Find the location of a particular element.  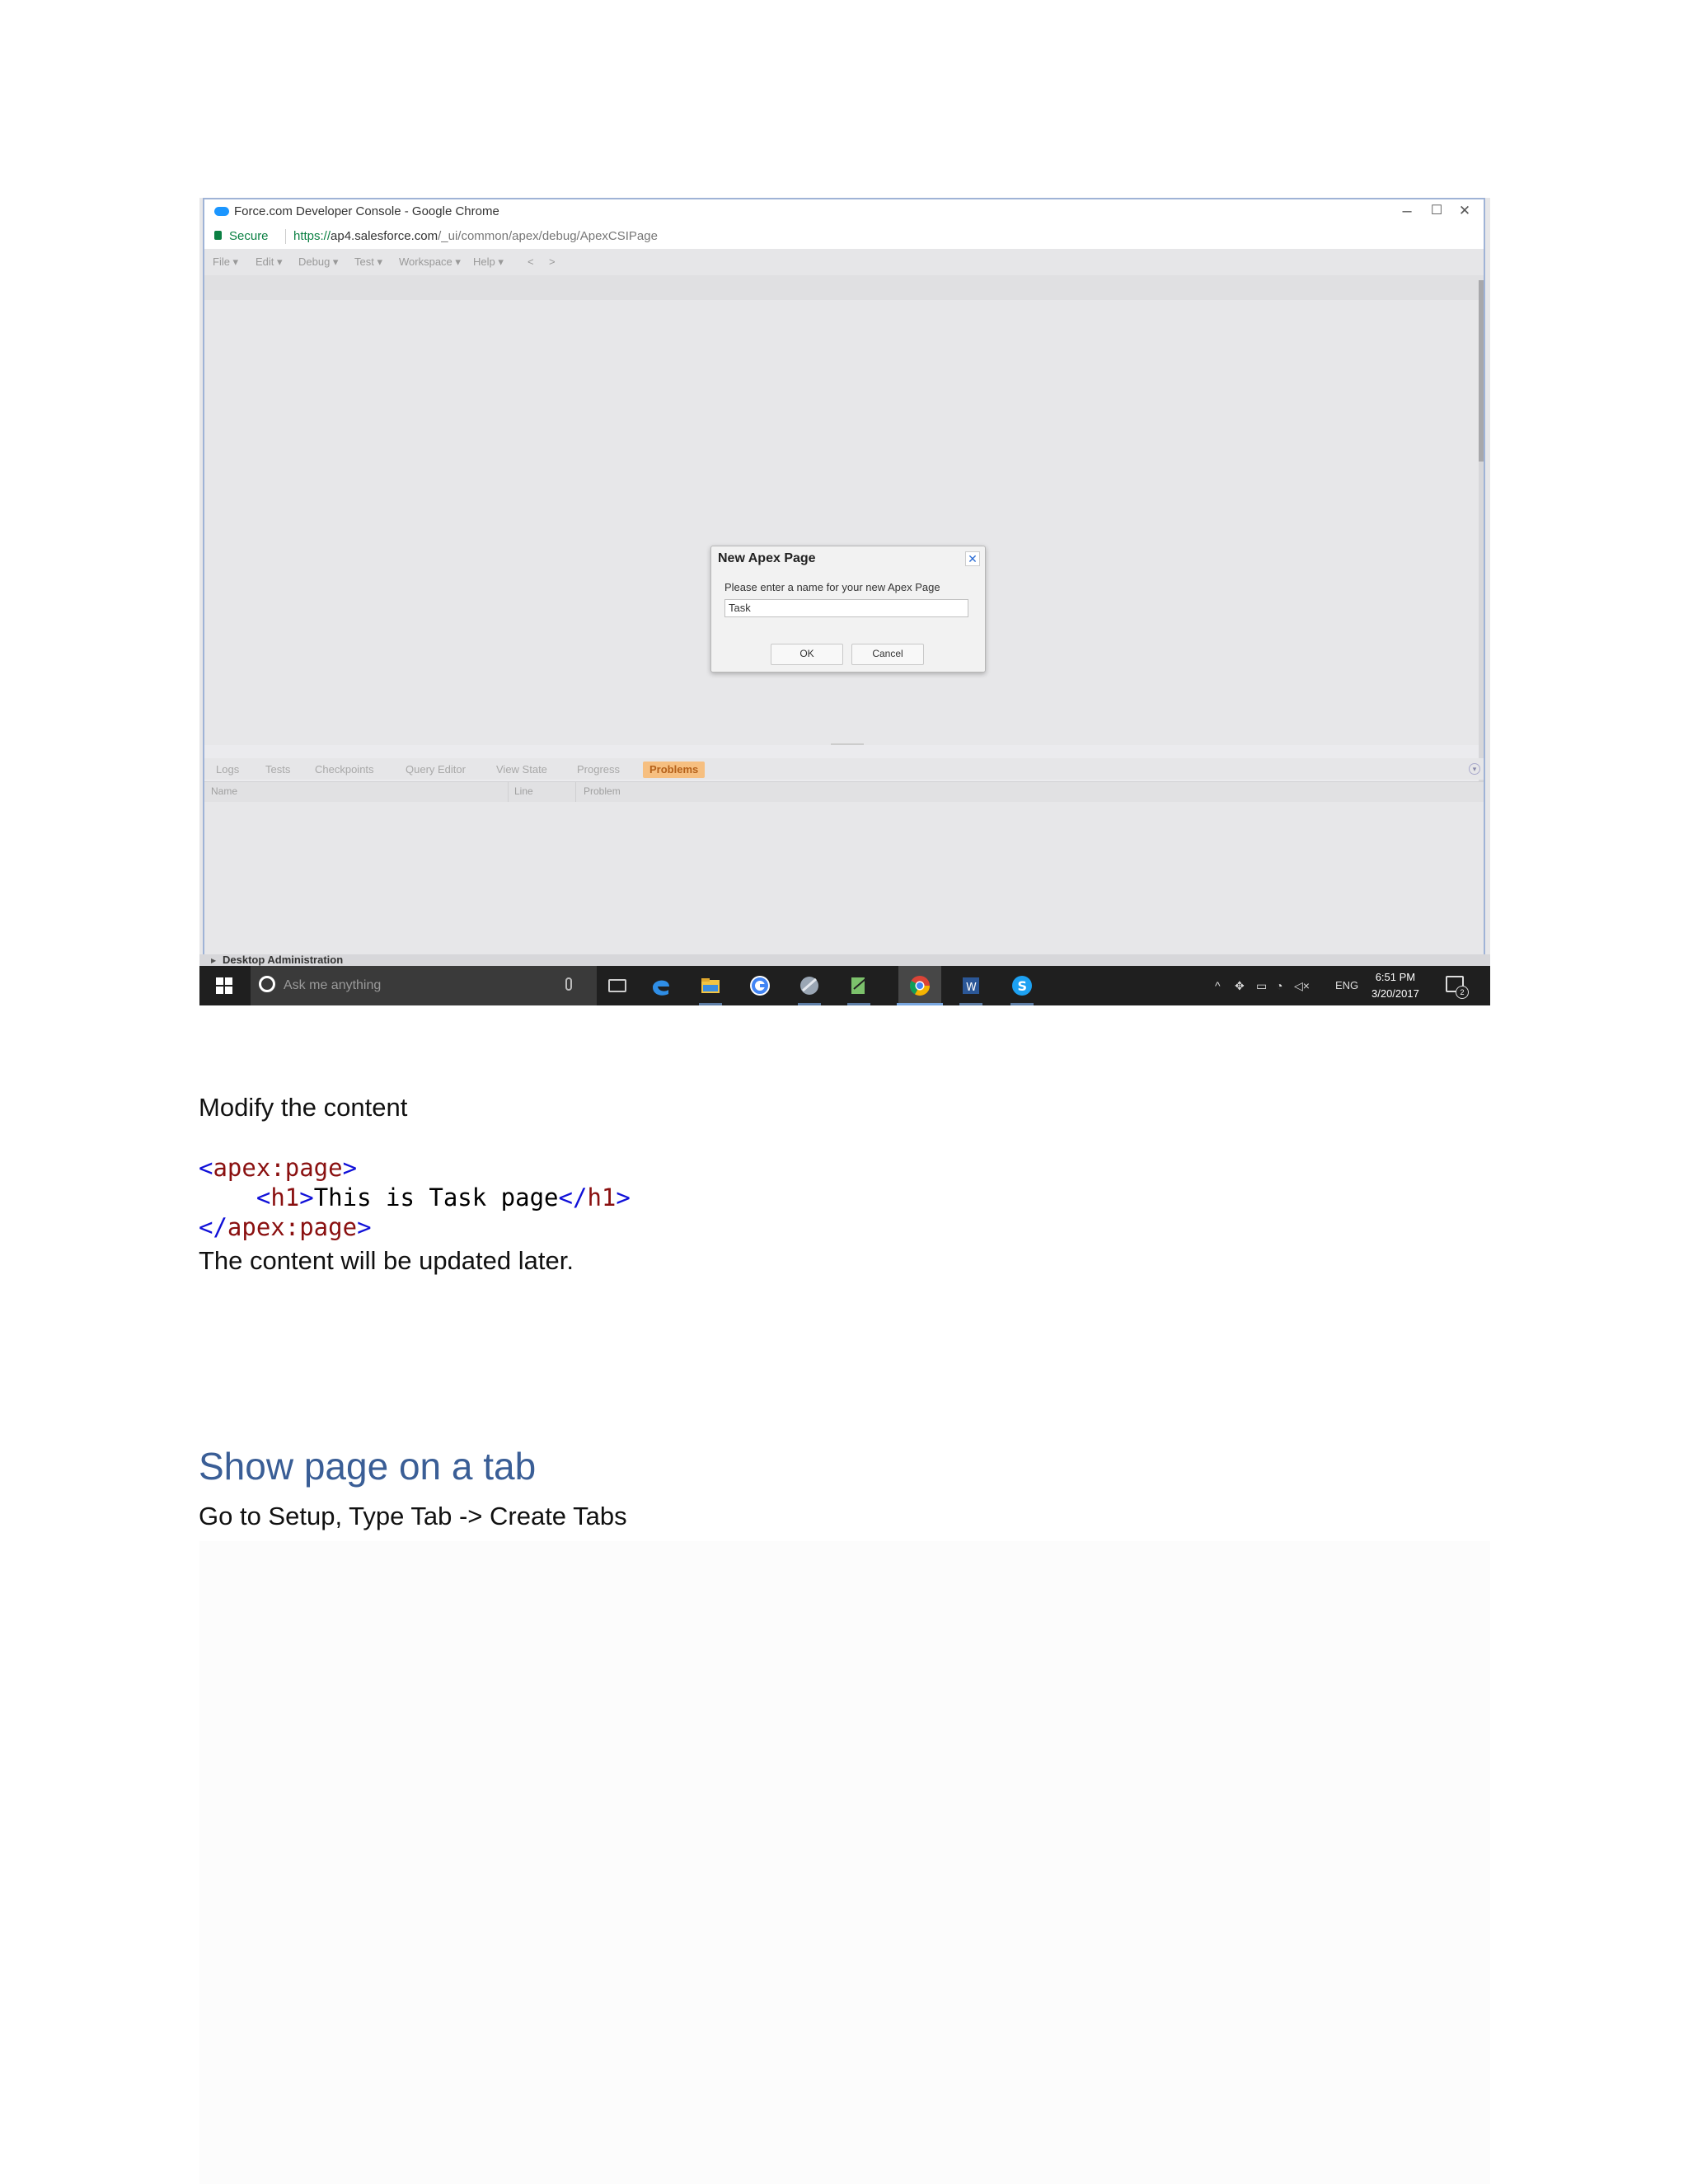

skype-icon: S is located at coordinates (1022, 985).